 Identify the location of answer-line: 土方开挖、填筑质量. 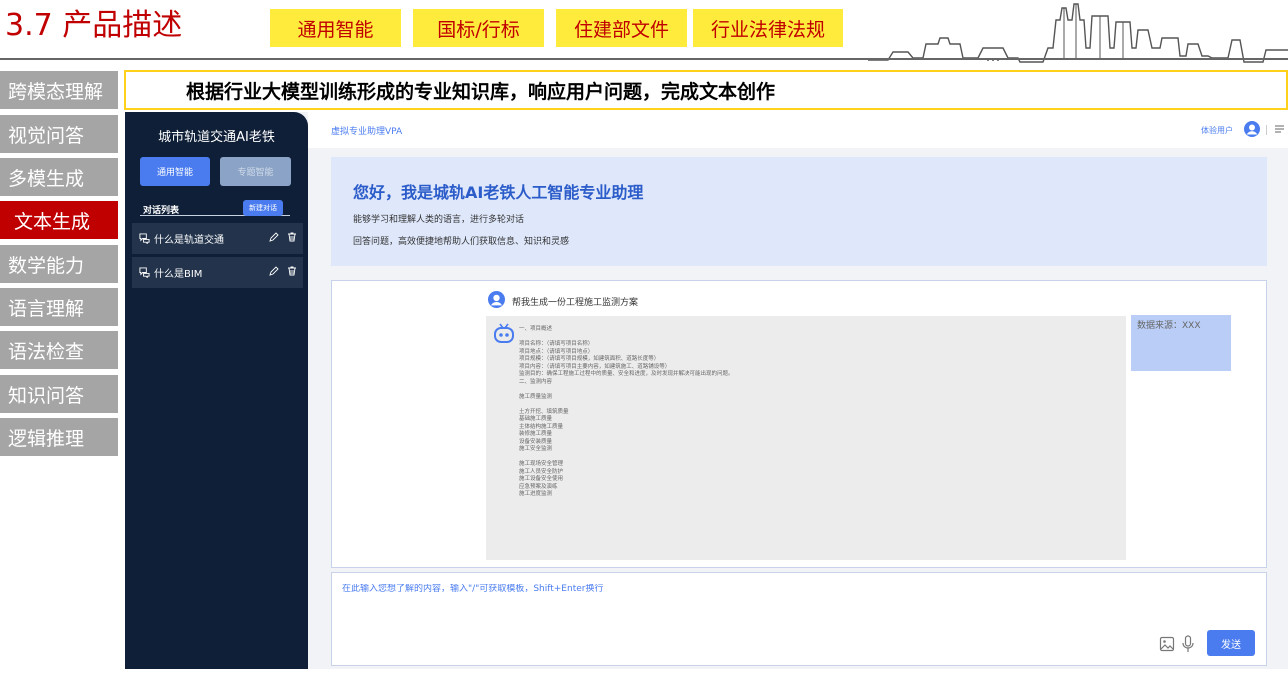
(544, 411).